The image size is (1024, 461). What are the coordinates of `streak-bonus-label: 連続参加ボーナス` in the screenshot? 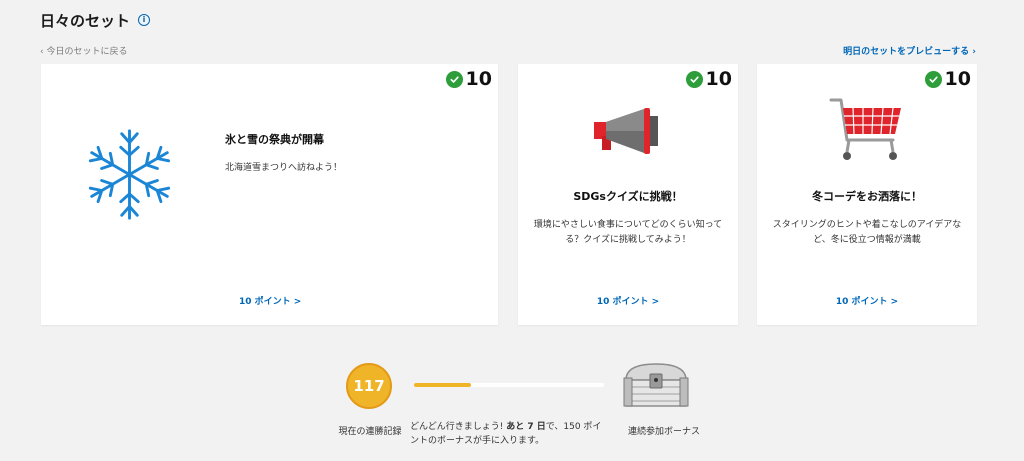 It's located at (663, 432).